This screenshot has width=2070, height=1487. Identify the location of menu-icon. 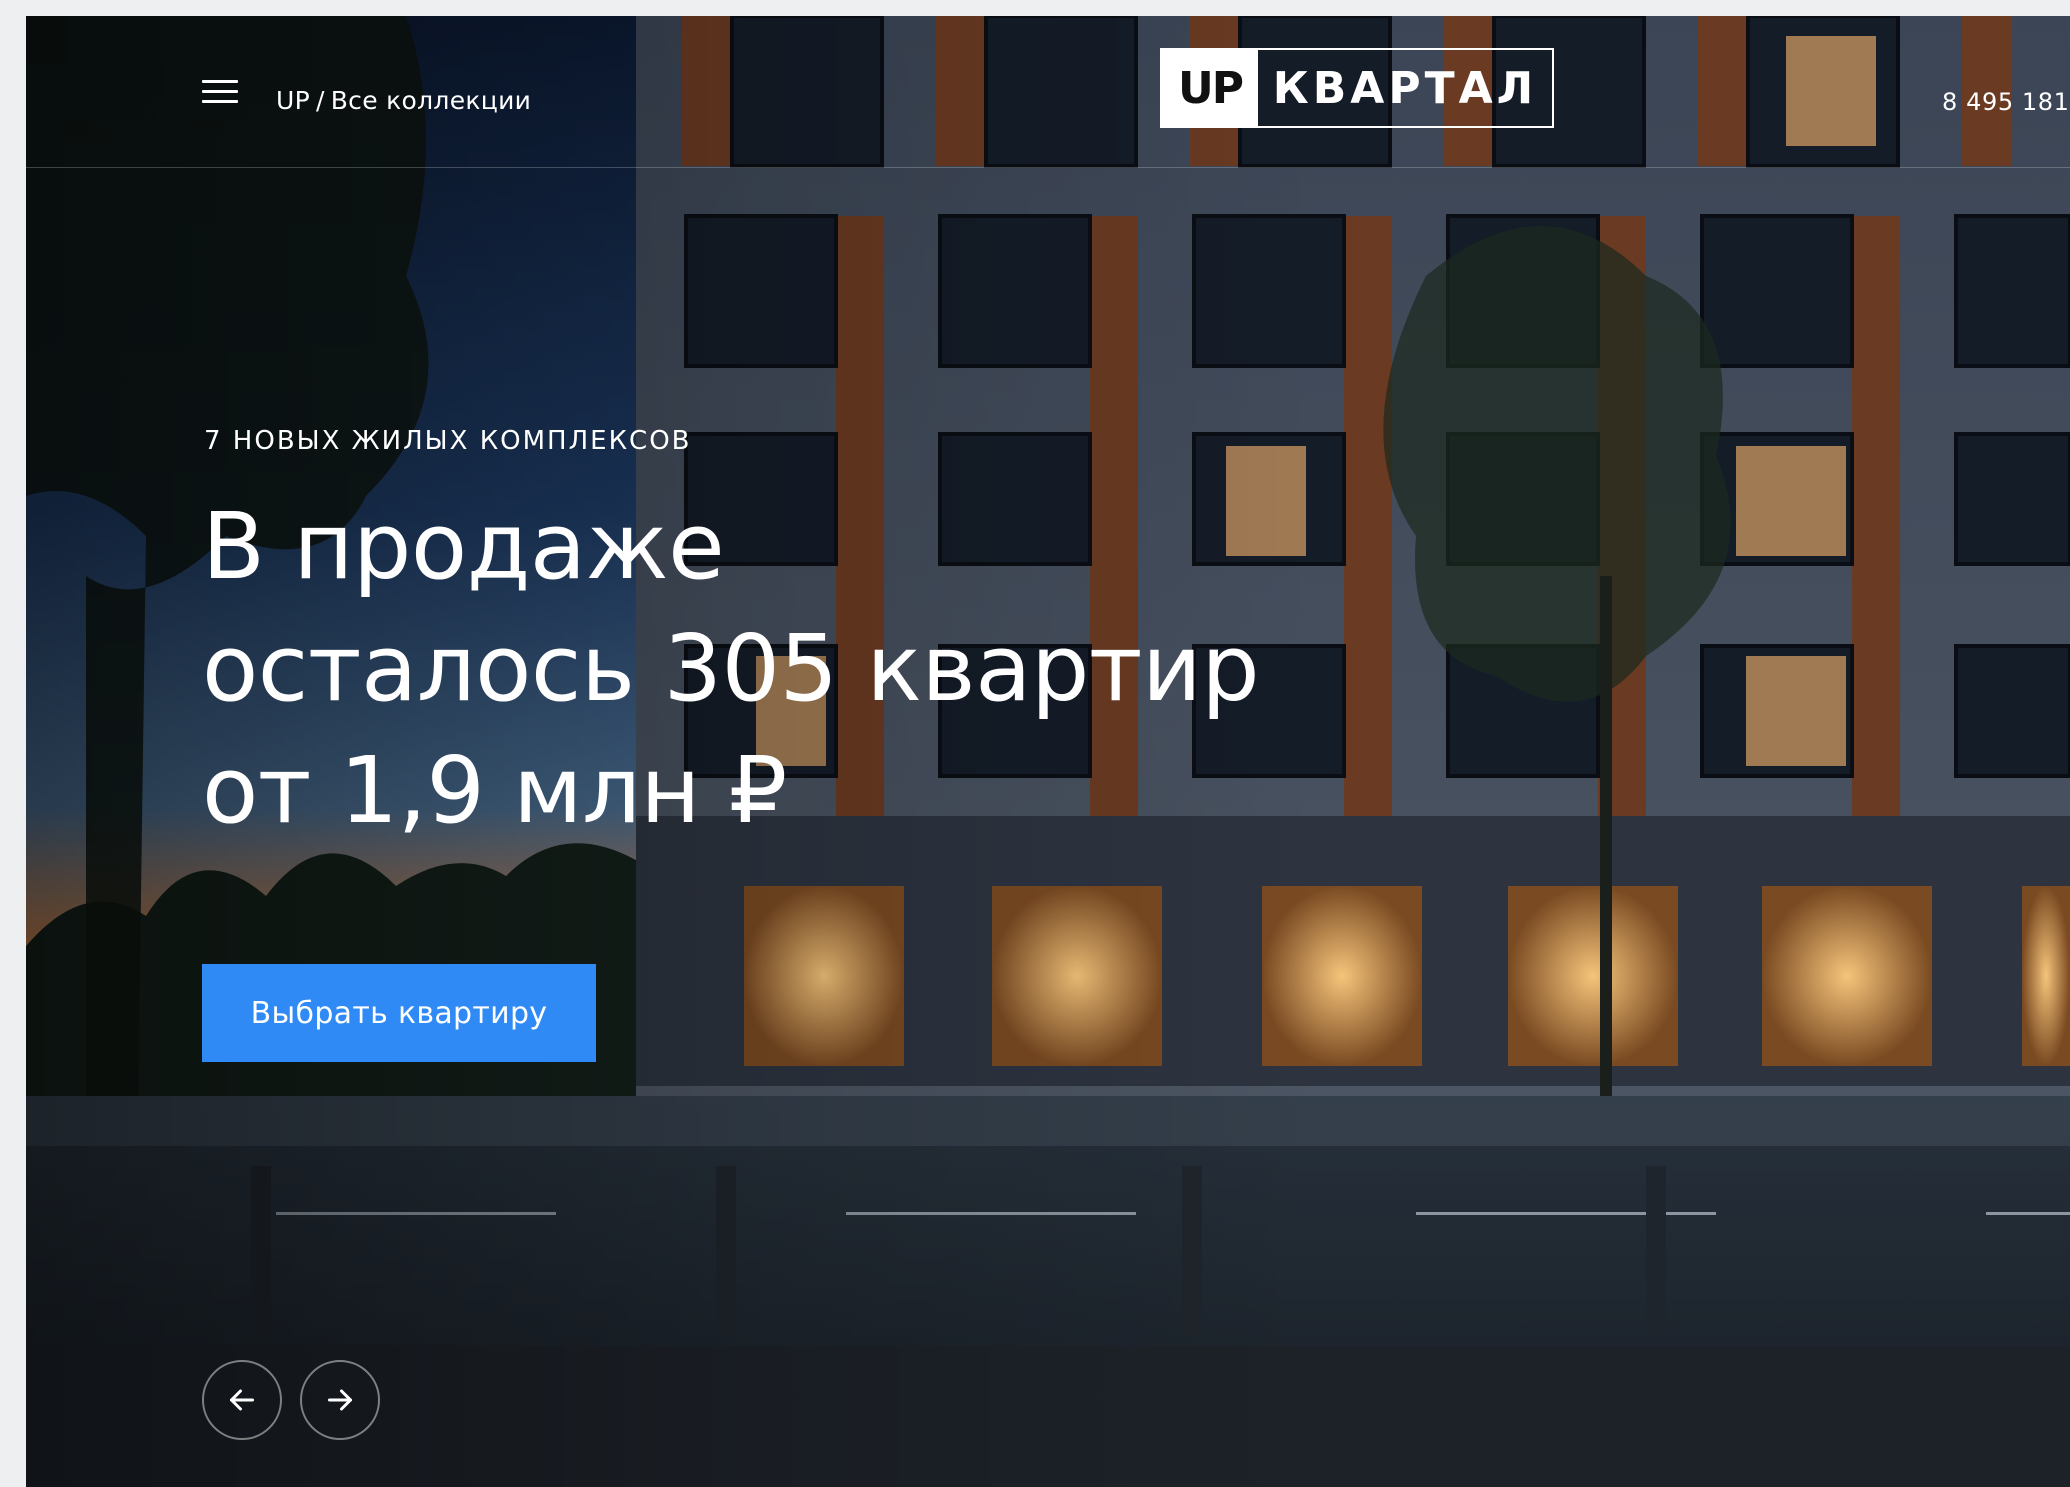
(221, 91).